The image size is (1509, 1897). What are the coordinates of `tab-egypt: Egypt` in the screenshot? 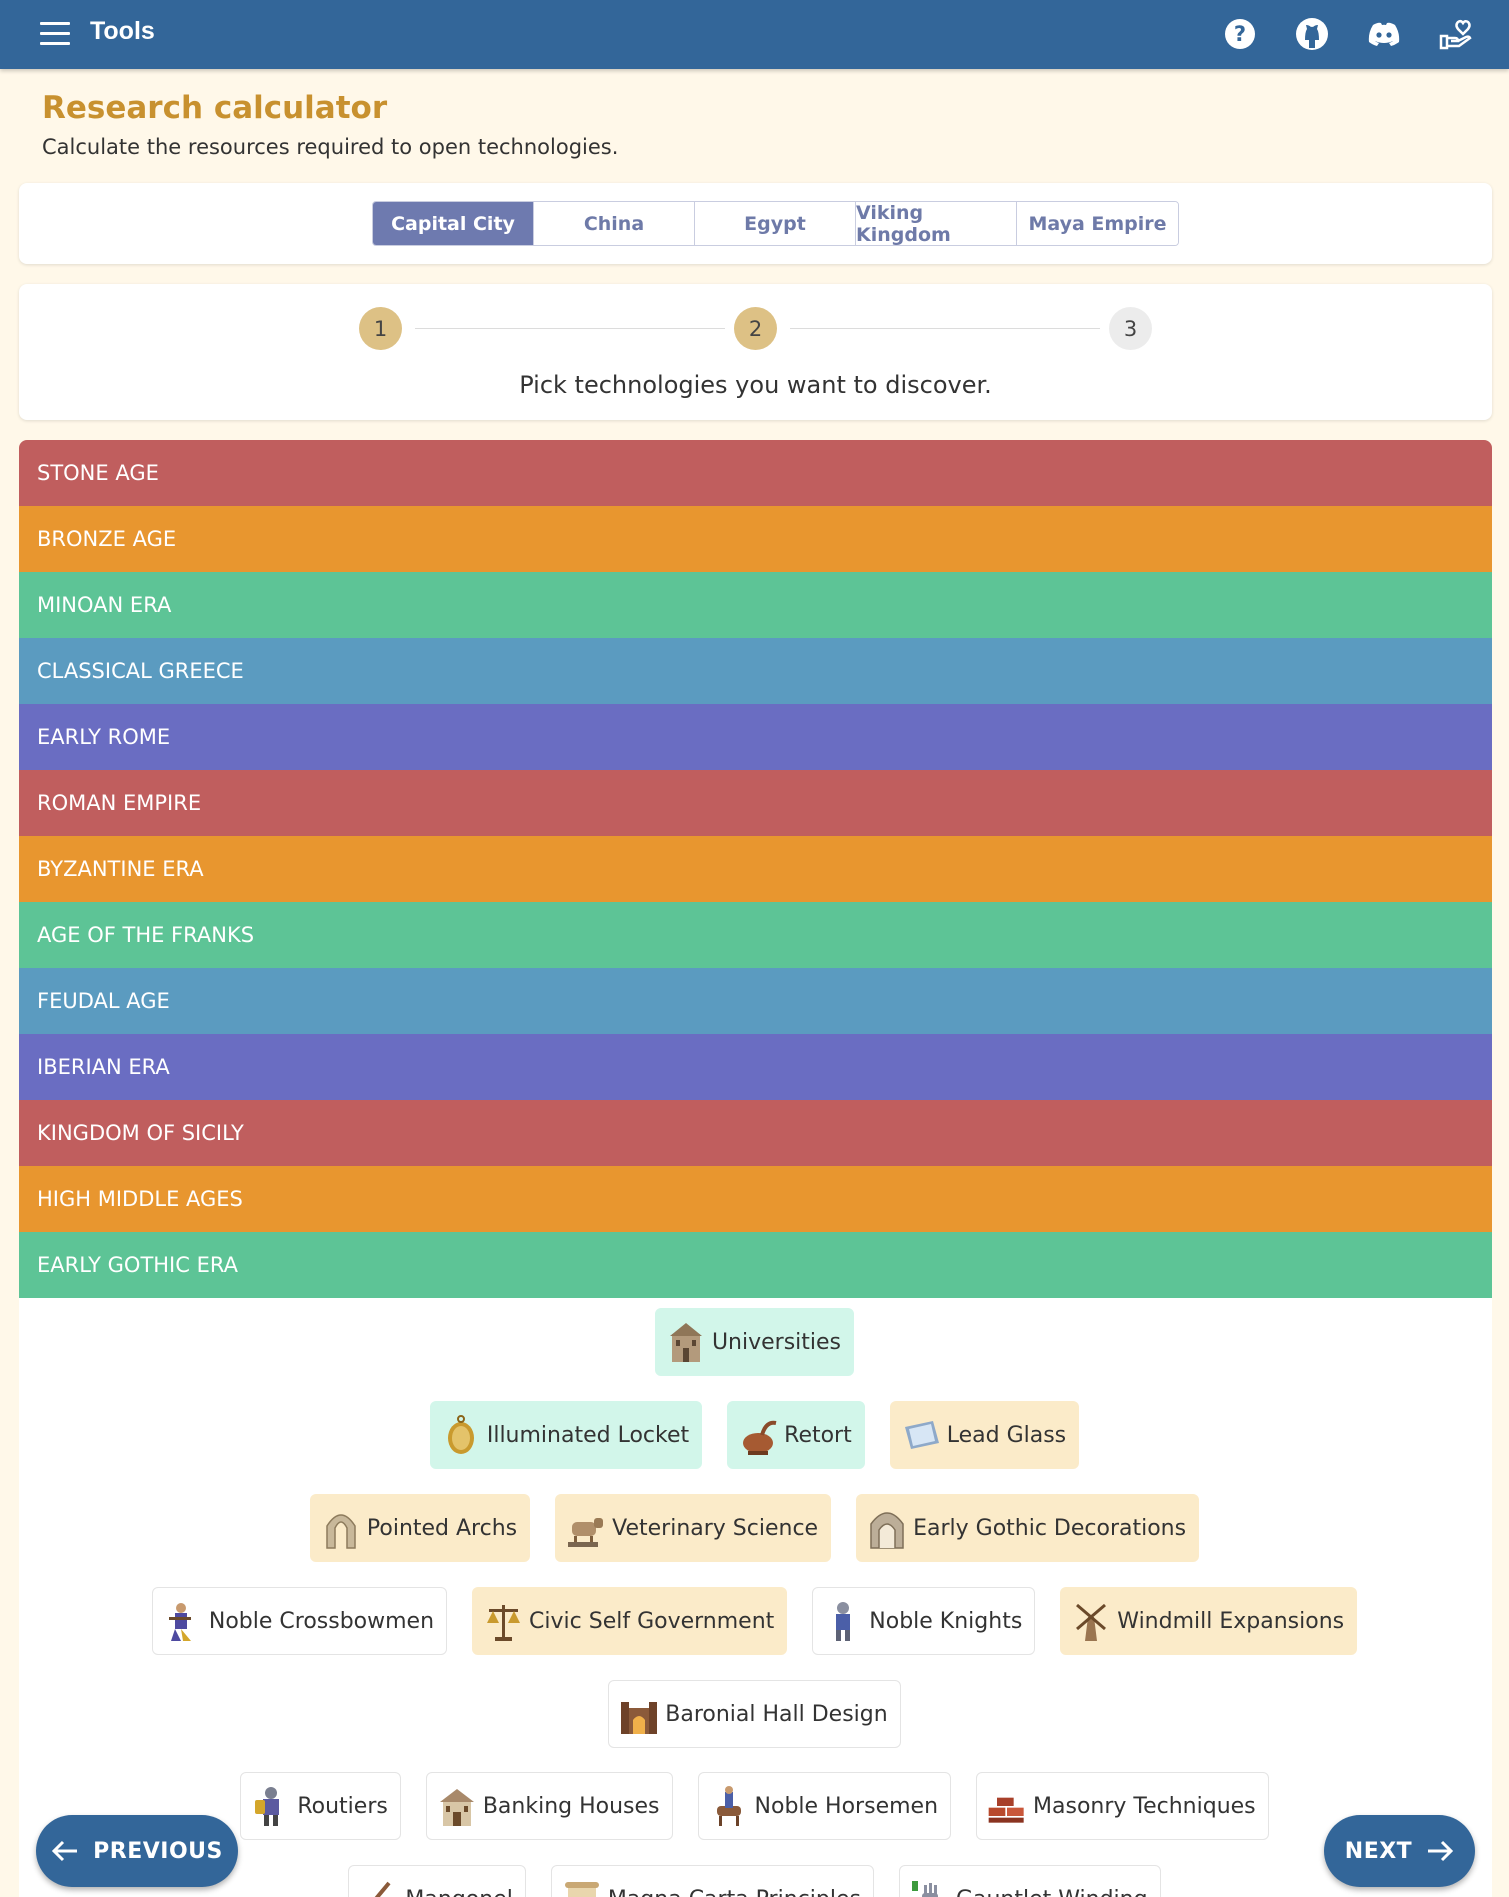 It's located at (775, 223).